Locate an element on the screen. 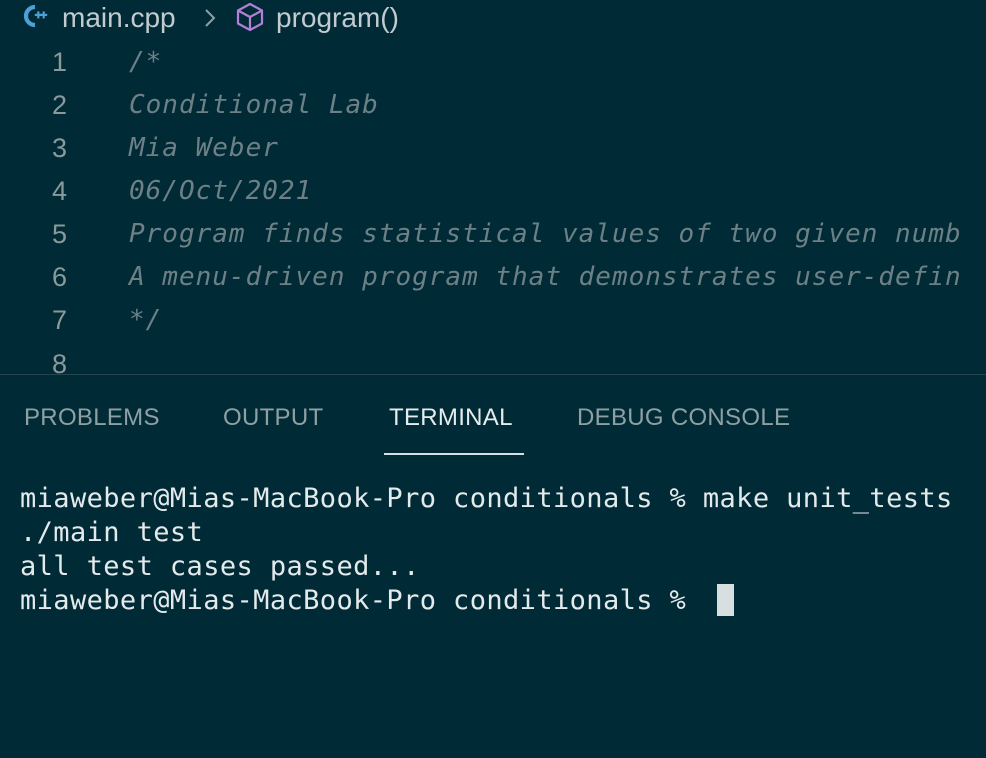 The height and width of the screenshot is (758, 986). line-number: 4 is located at coordinates (59, 191).